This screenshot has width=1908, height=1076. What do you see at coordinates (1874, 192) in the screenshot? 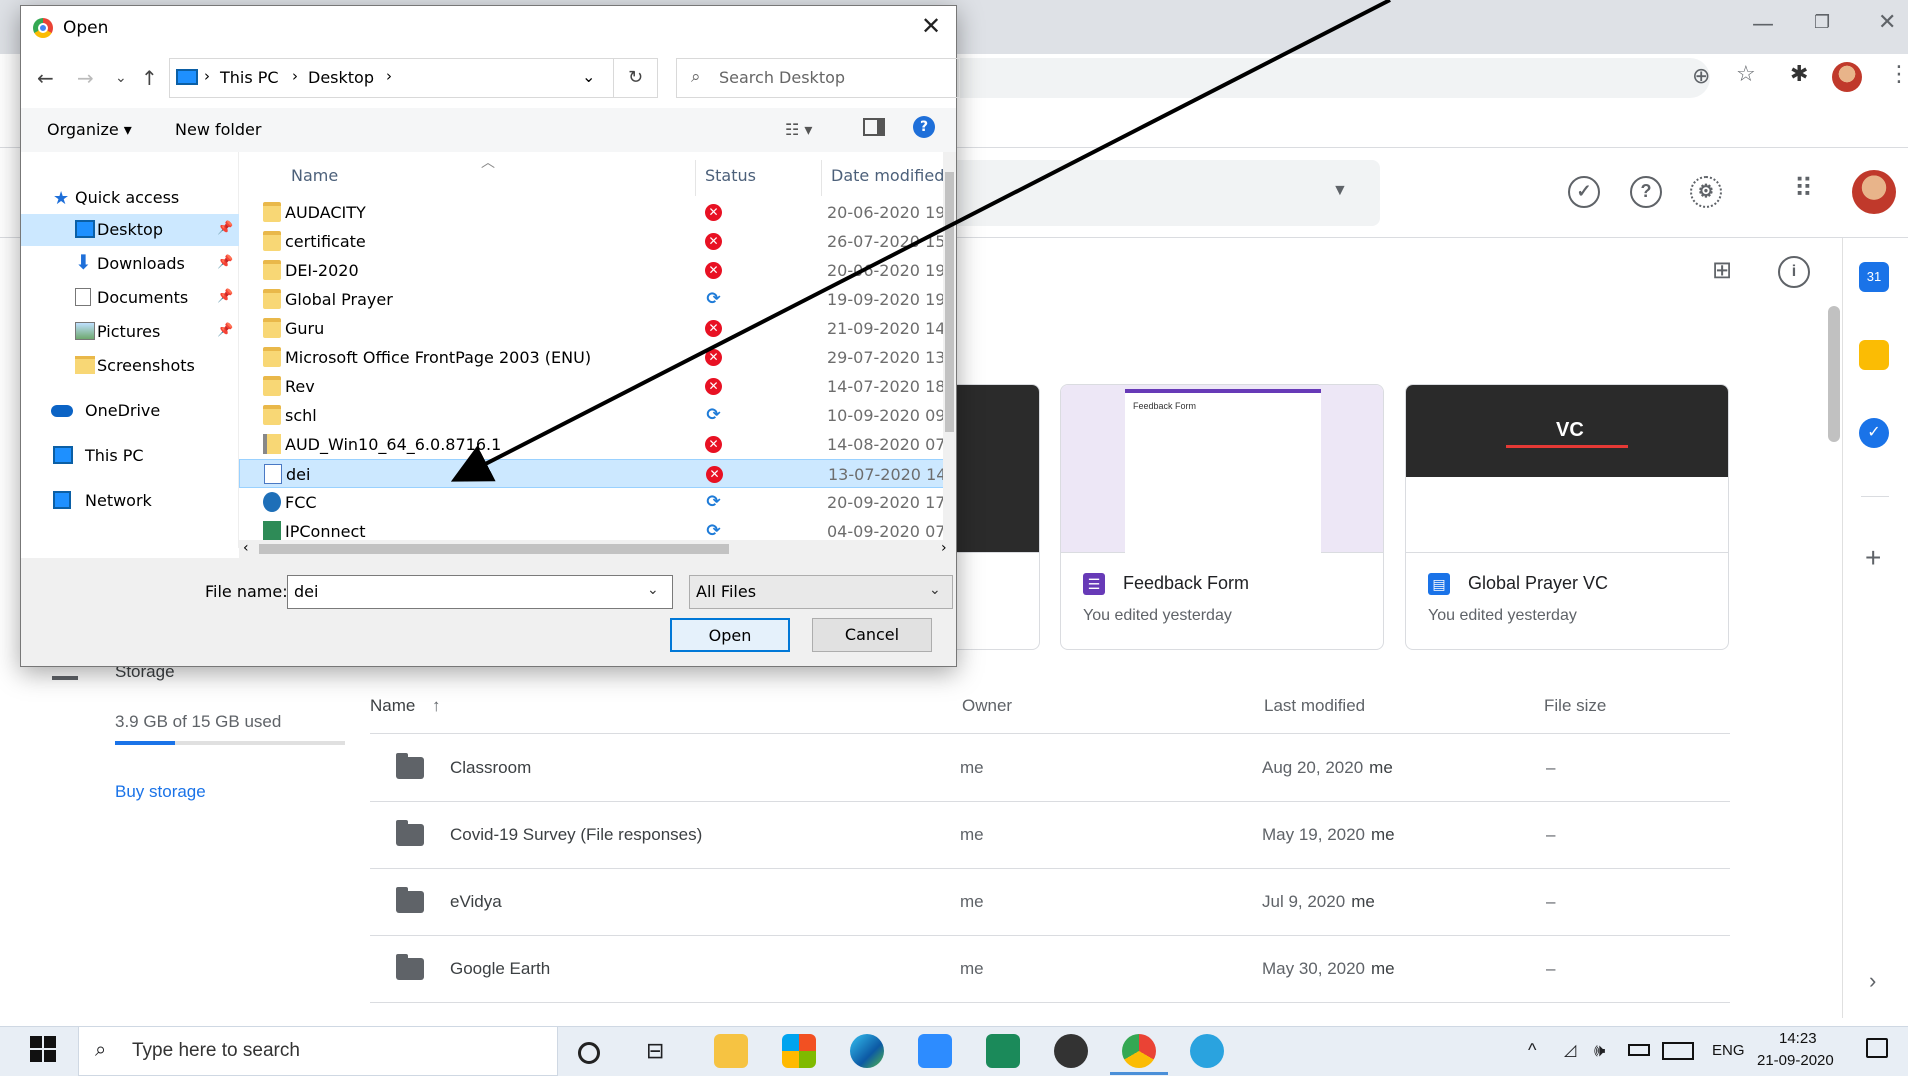
I see `account-avatar-icon` at bounding box center [1874, 192].